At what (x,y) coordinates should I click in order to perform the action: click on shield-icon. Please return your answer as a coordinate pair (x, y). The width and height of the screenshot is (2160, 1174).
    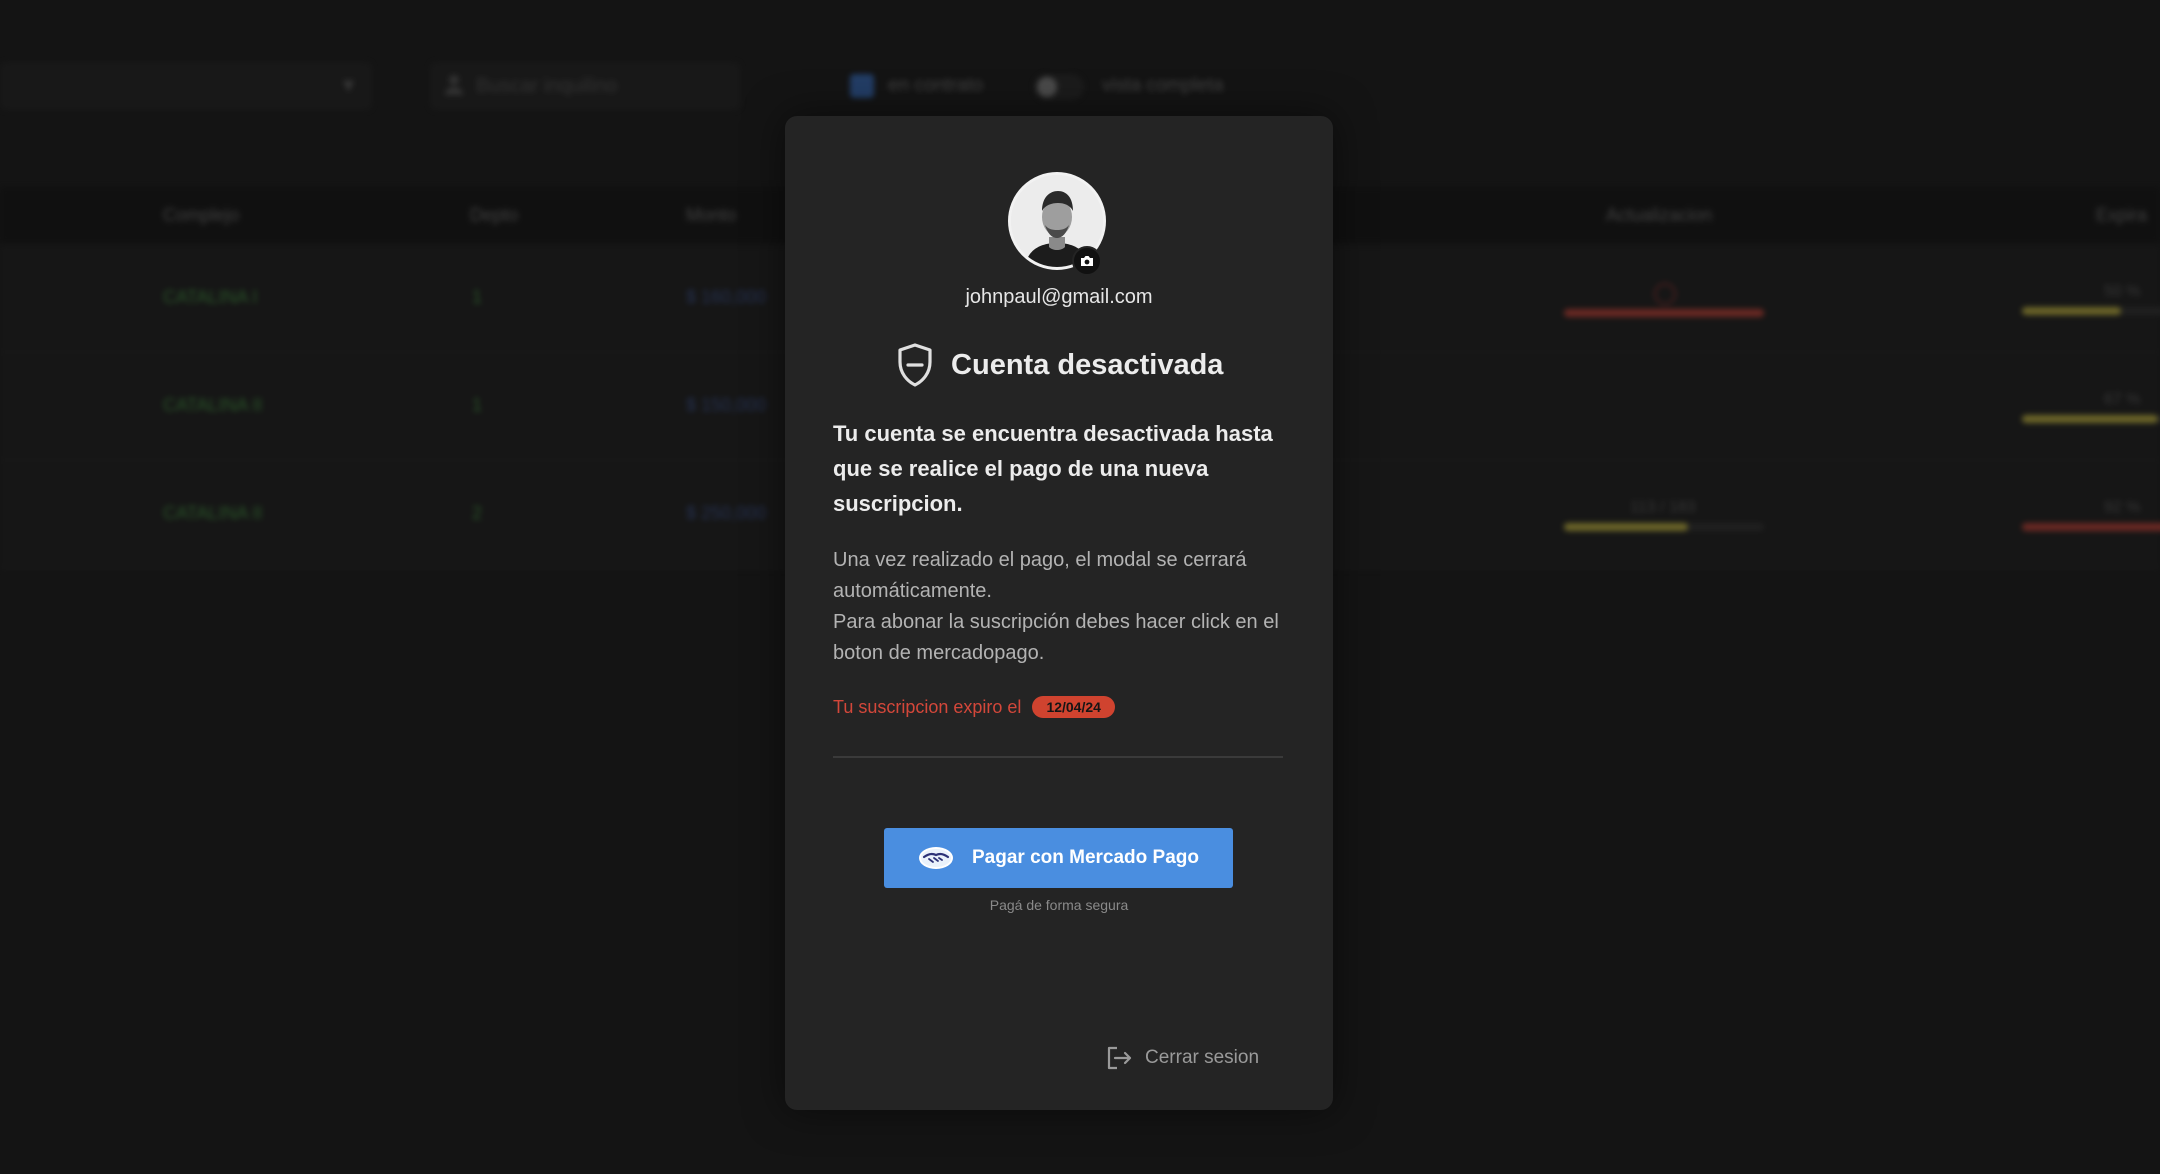
    Looking at the image, I should click on (914, 365).